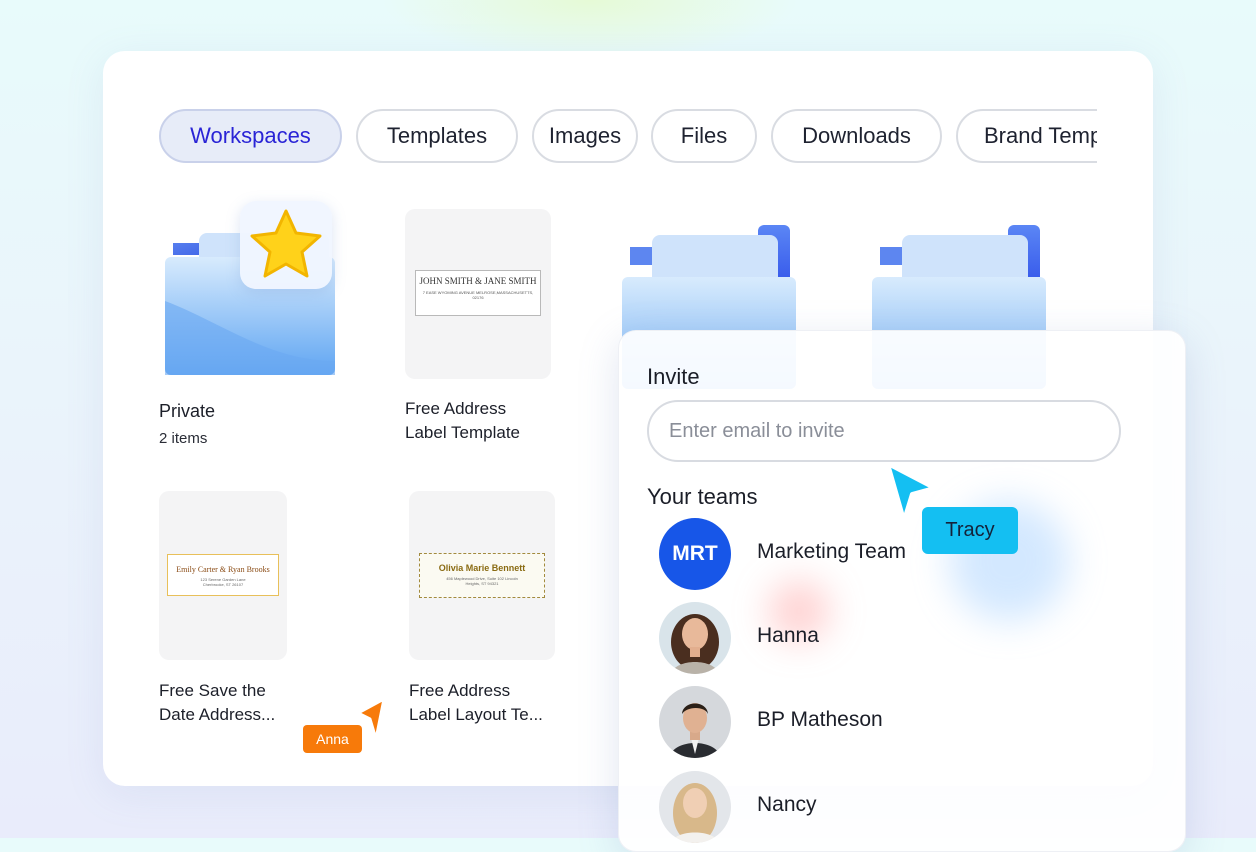 Image resolution: width=1256 pixels, height=852 pixels. Describe the element at coordinates (702, 496) in the screenshot. I see `your-teams-title: Your teams` at that location.